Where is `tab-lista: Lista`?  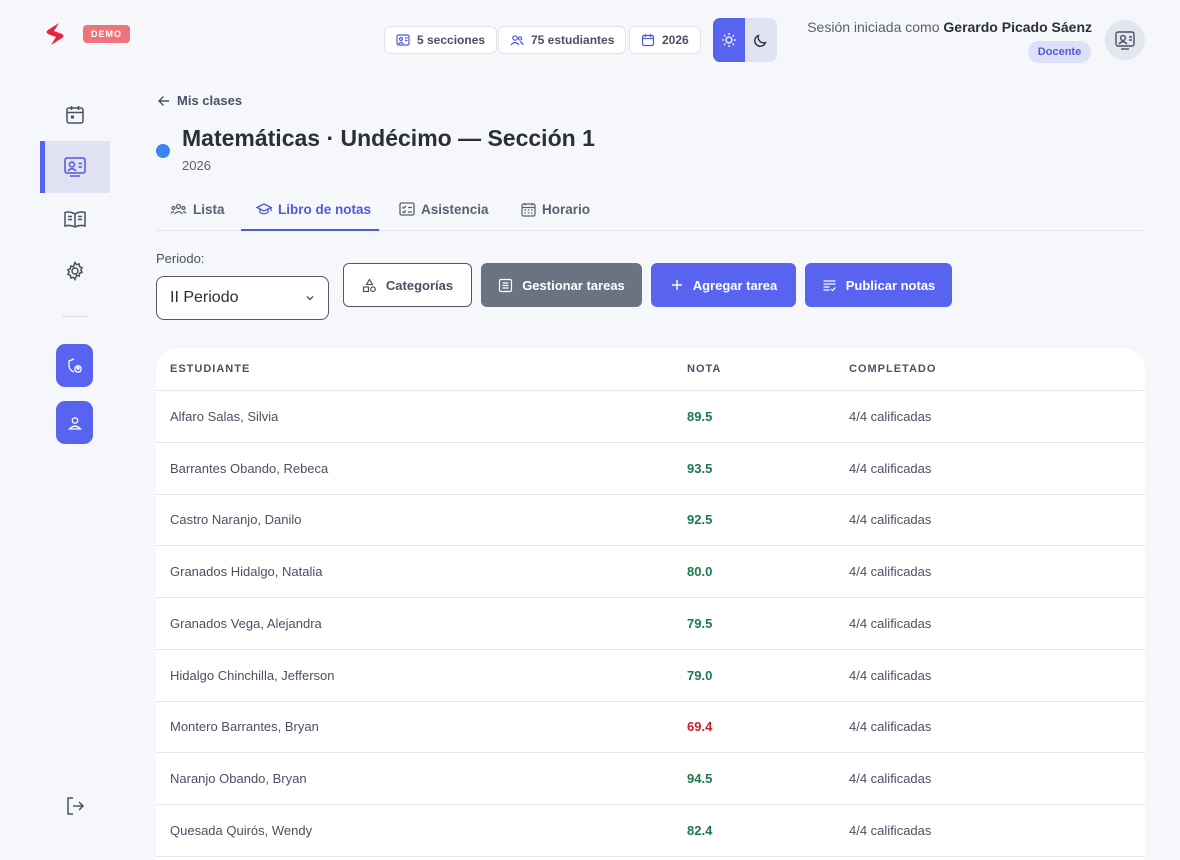
tab-lista: Lista is located at coordinates (193, 213).